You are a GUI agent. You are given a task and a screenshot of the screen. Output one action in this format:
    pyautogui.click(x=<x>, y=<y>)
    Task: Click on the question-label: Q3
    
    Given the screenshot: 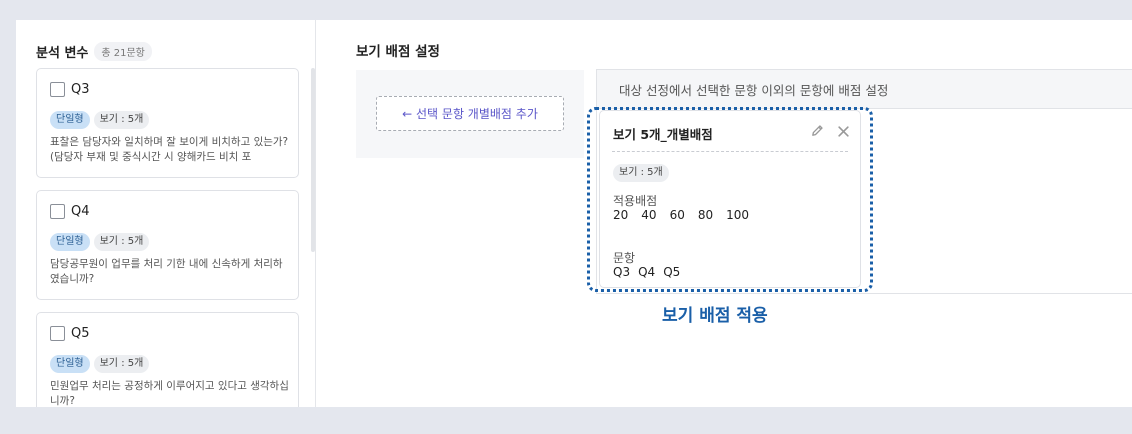 What is the action you would take?
    pyautogui.click(x=80, y=89)
    